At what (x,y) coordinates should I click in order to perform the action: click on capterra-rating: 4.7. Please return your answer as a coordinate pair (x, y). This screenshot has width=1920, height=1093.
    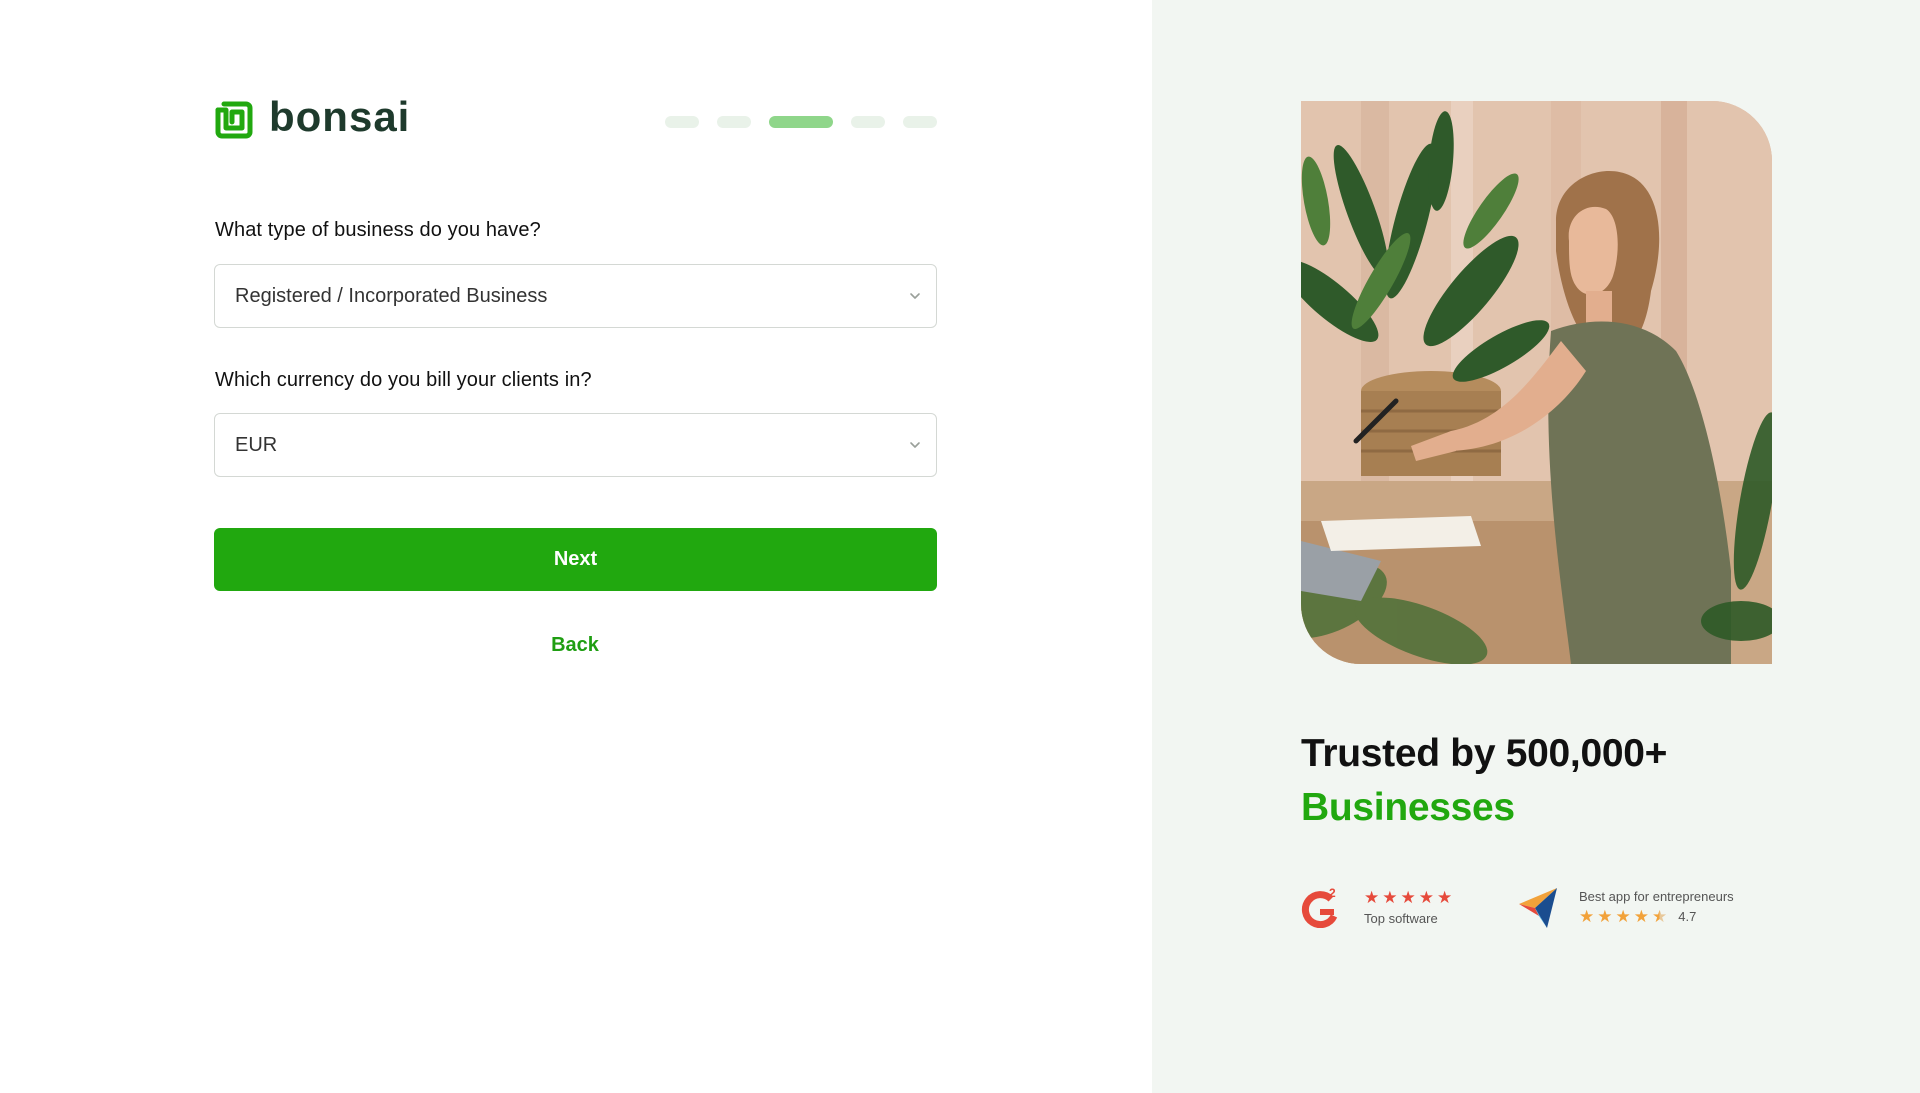
    Looking at the image, I should click on (1687, 916).